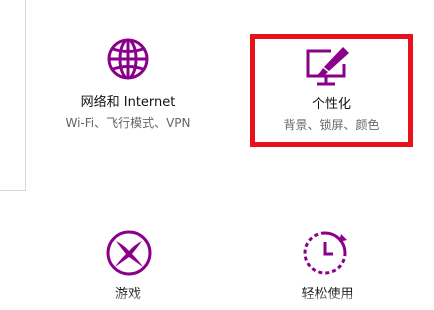 The height and width of the screenshot is (310, 434). Describe the element at coordinates (129, 255) in the screenshot. I see `xbox-icon` at that location.